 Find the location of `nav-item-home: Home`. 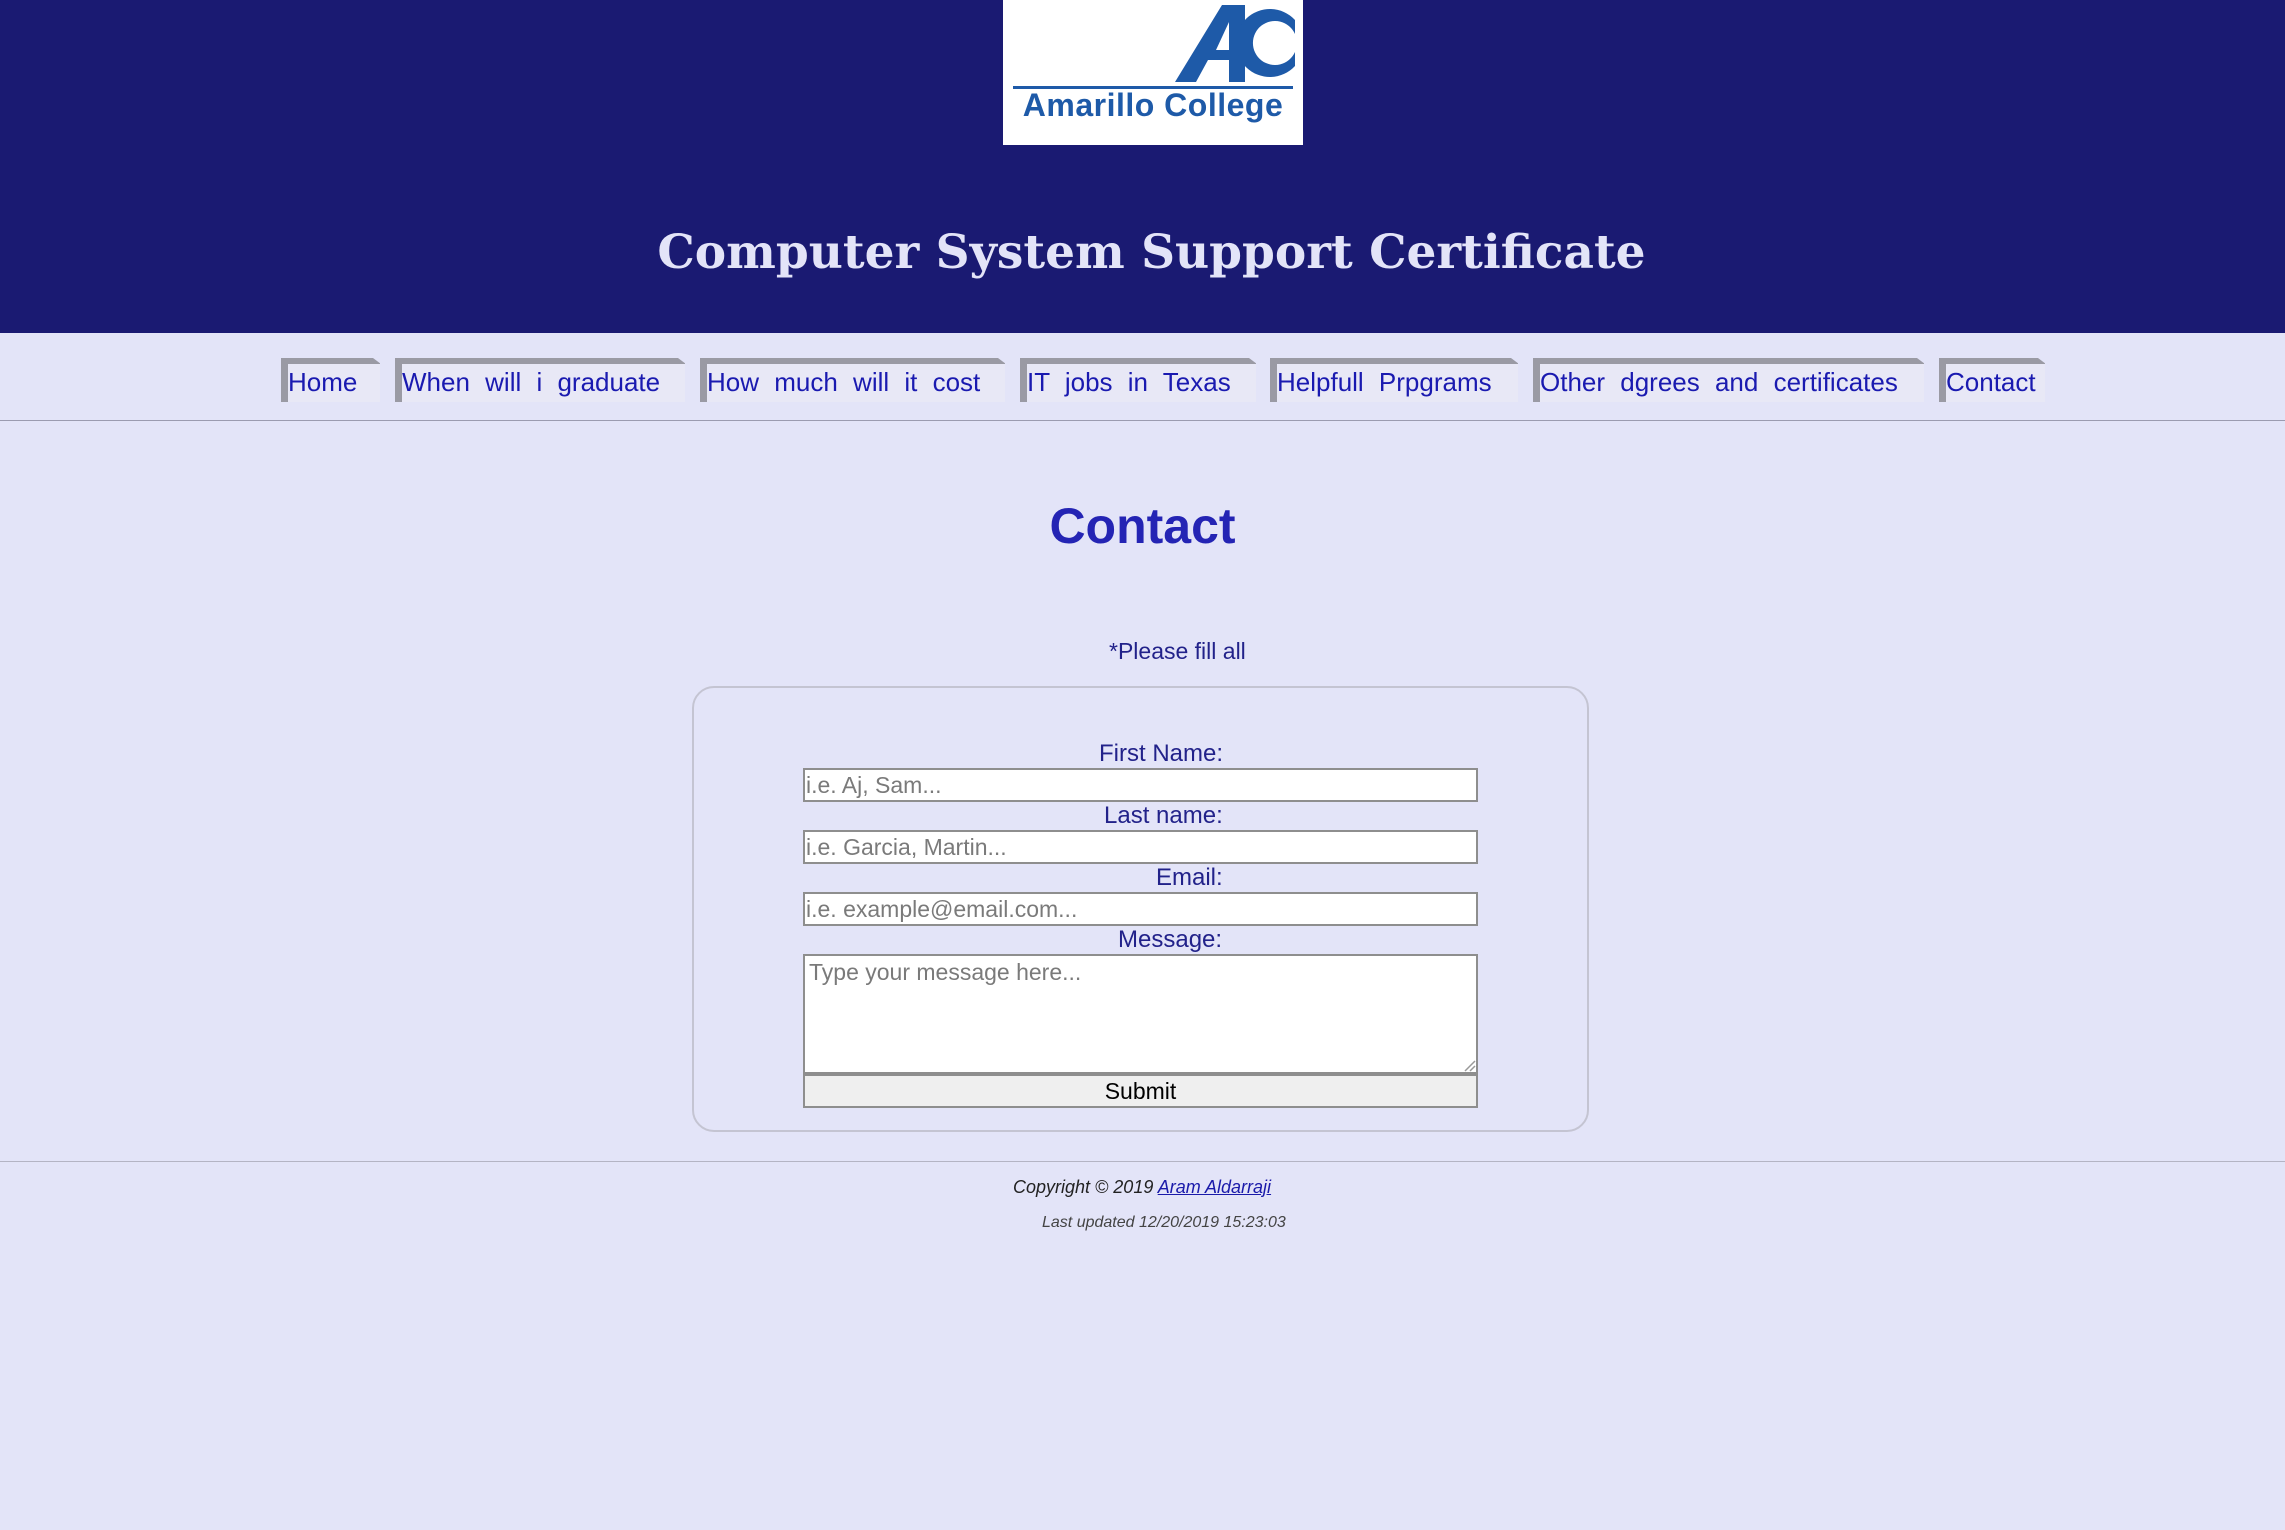

nav-item-home: Home is located at coordinates (331, 380).